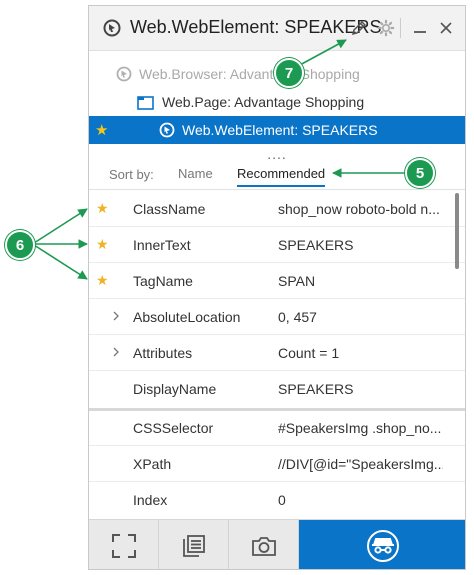  I want to click on callout-7: 7, so click(289, 73).